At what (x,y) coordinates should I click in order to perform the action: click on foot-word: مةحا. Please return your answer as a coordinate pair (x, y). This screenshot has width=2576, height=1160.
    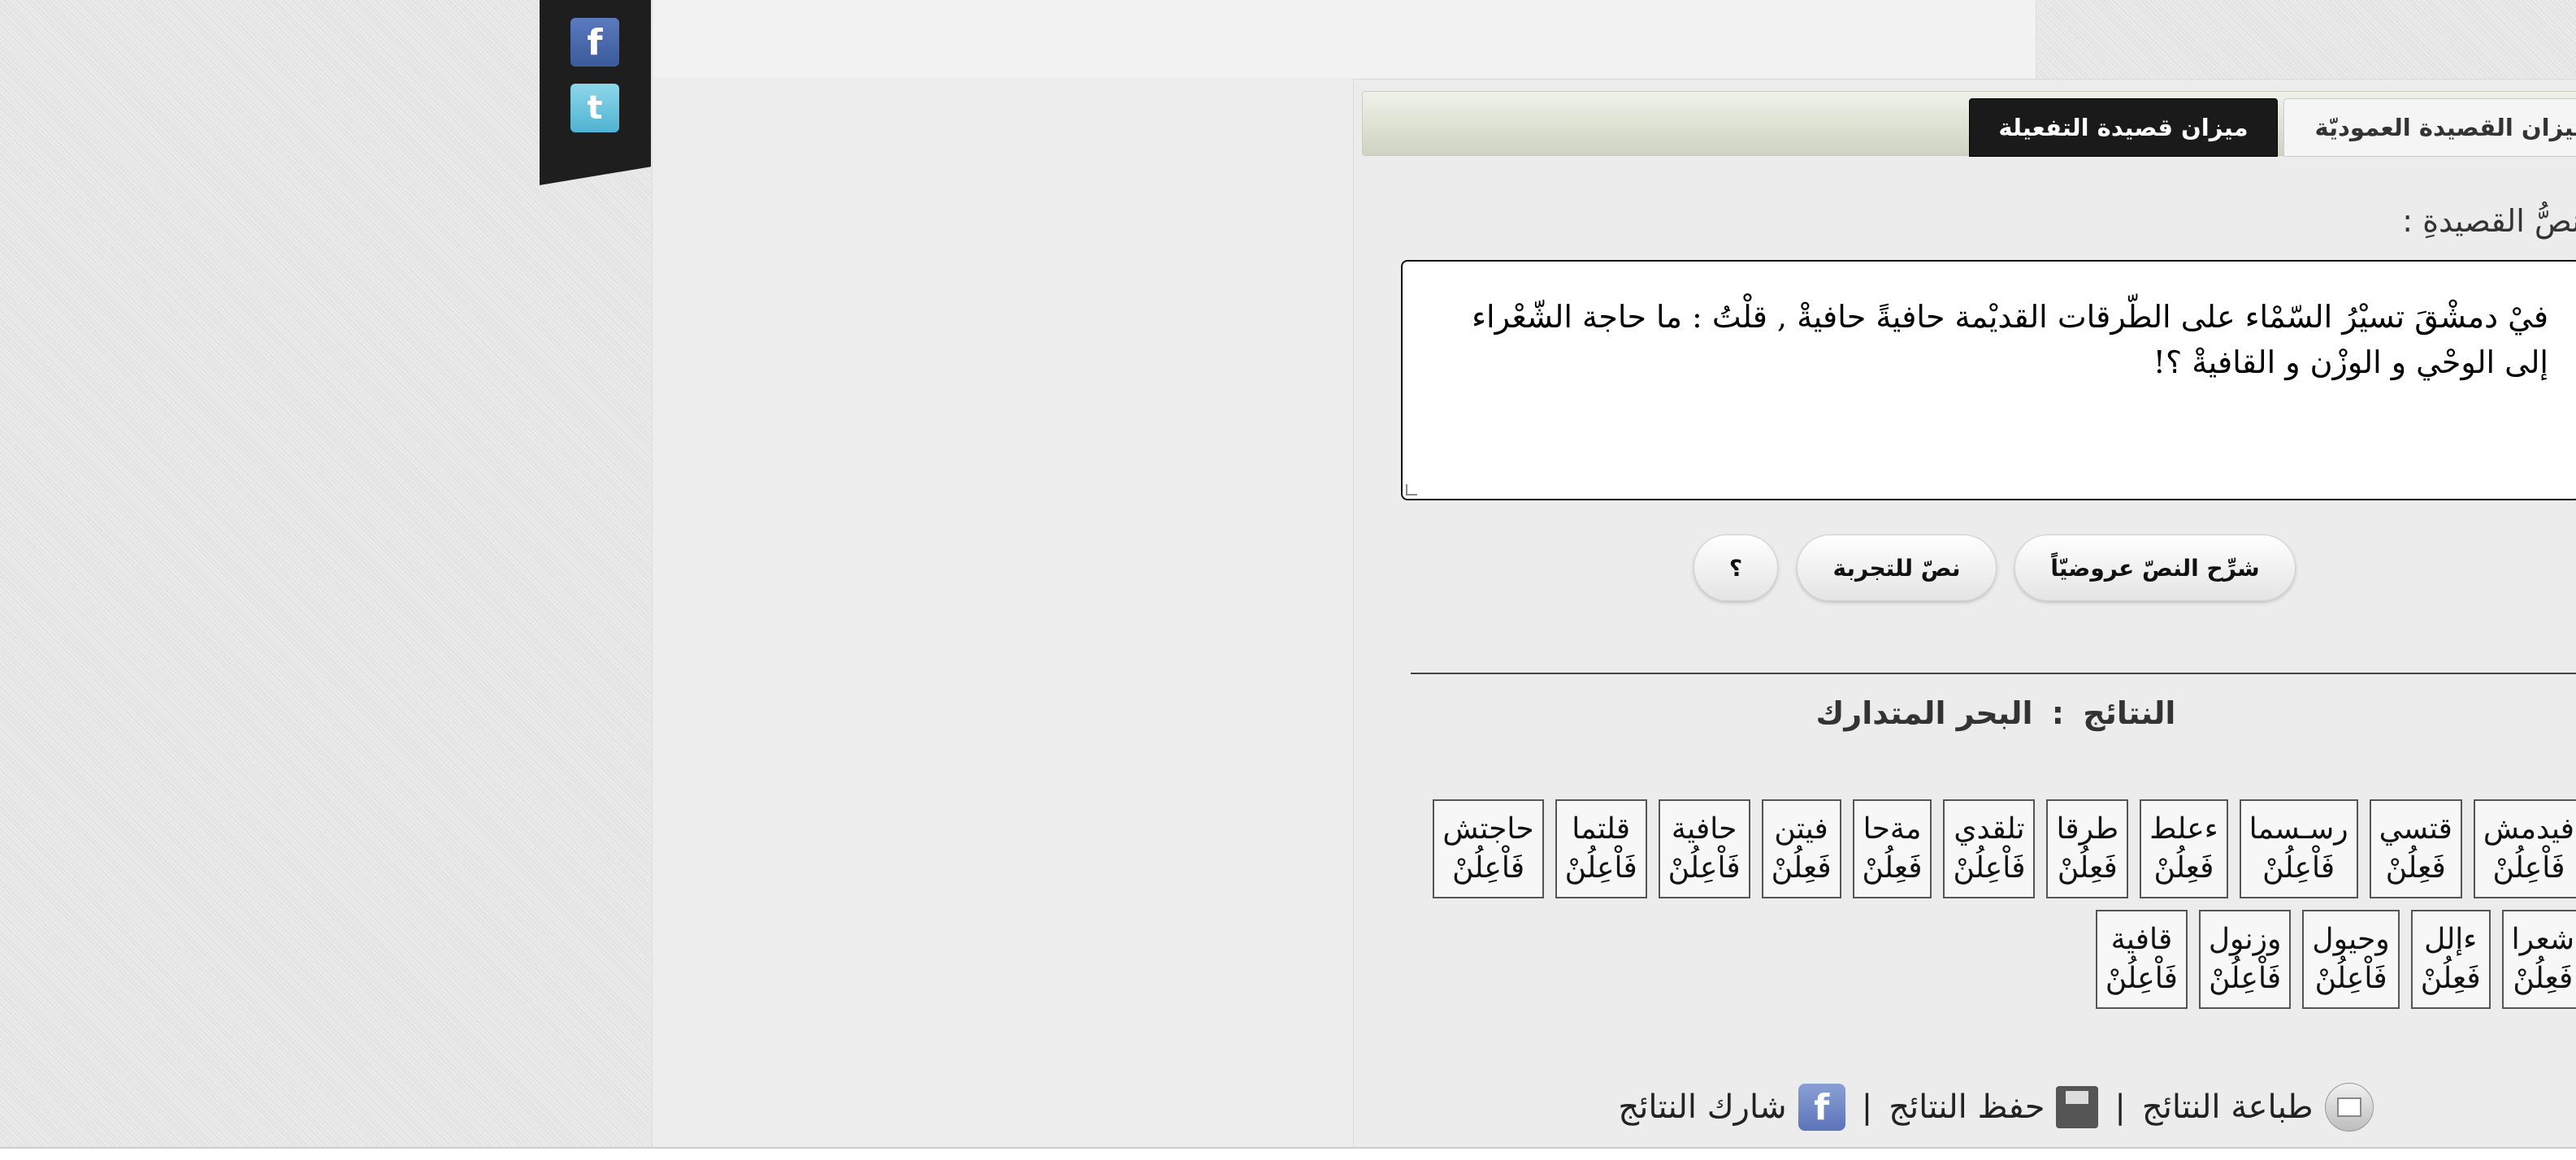
    Looking at the image, I should click on (1893, 829).